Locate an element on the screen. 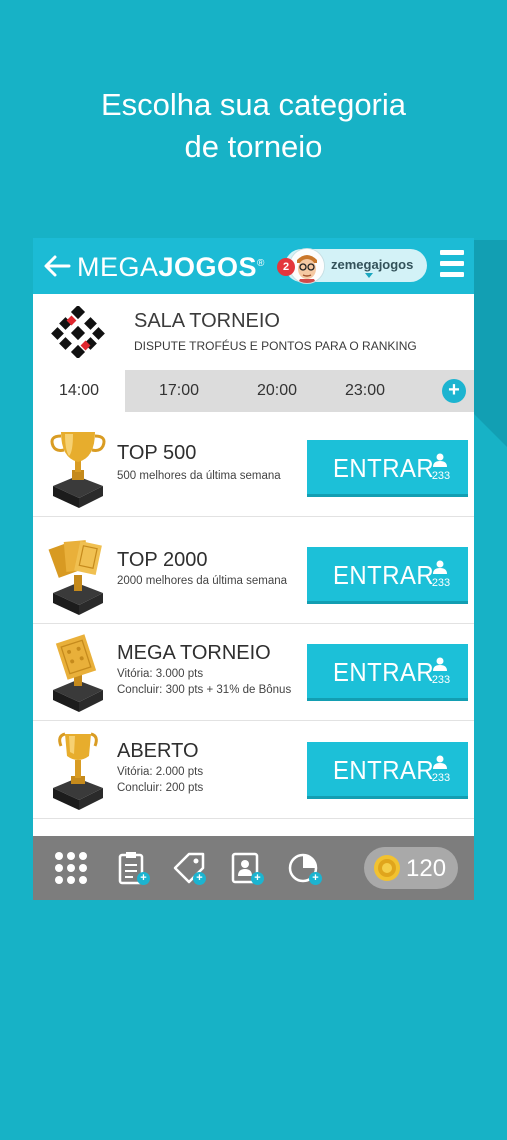 The height and width of the screenshot is (1140, 507). chevron-down-icon is located at coordinates (369, 275).